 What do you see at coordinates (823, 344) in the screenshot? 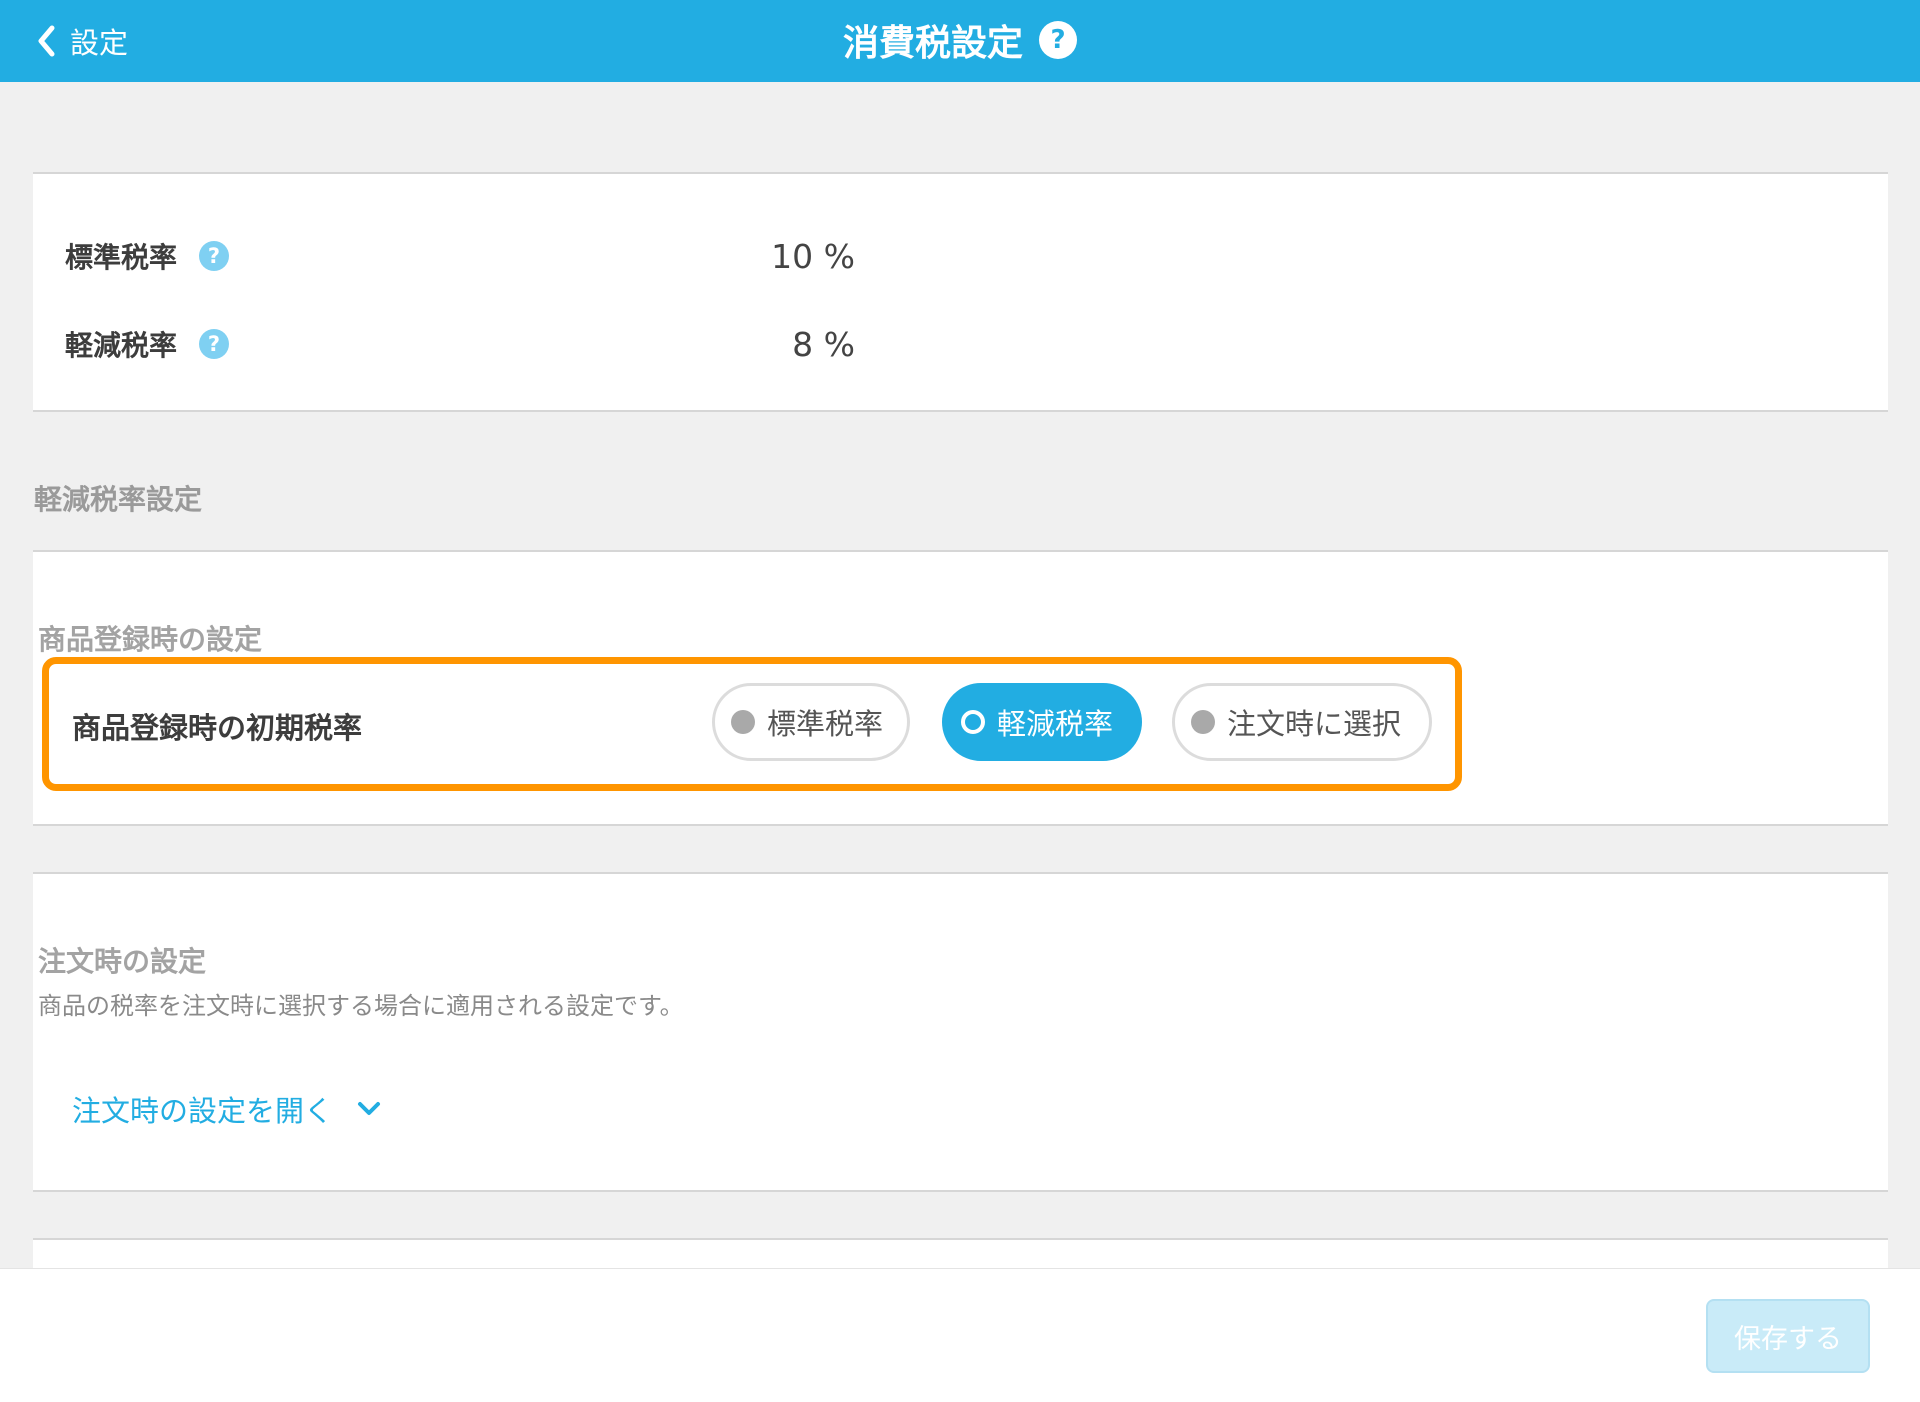
I see `reduced-rate-value: 8 %` at bounding box center [823, 344].